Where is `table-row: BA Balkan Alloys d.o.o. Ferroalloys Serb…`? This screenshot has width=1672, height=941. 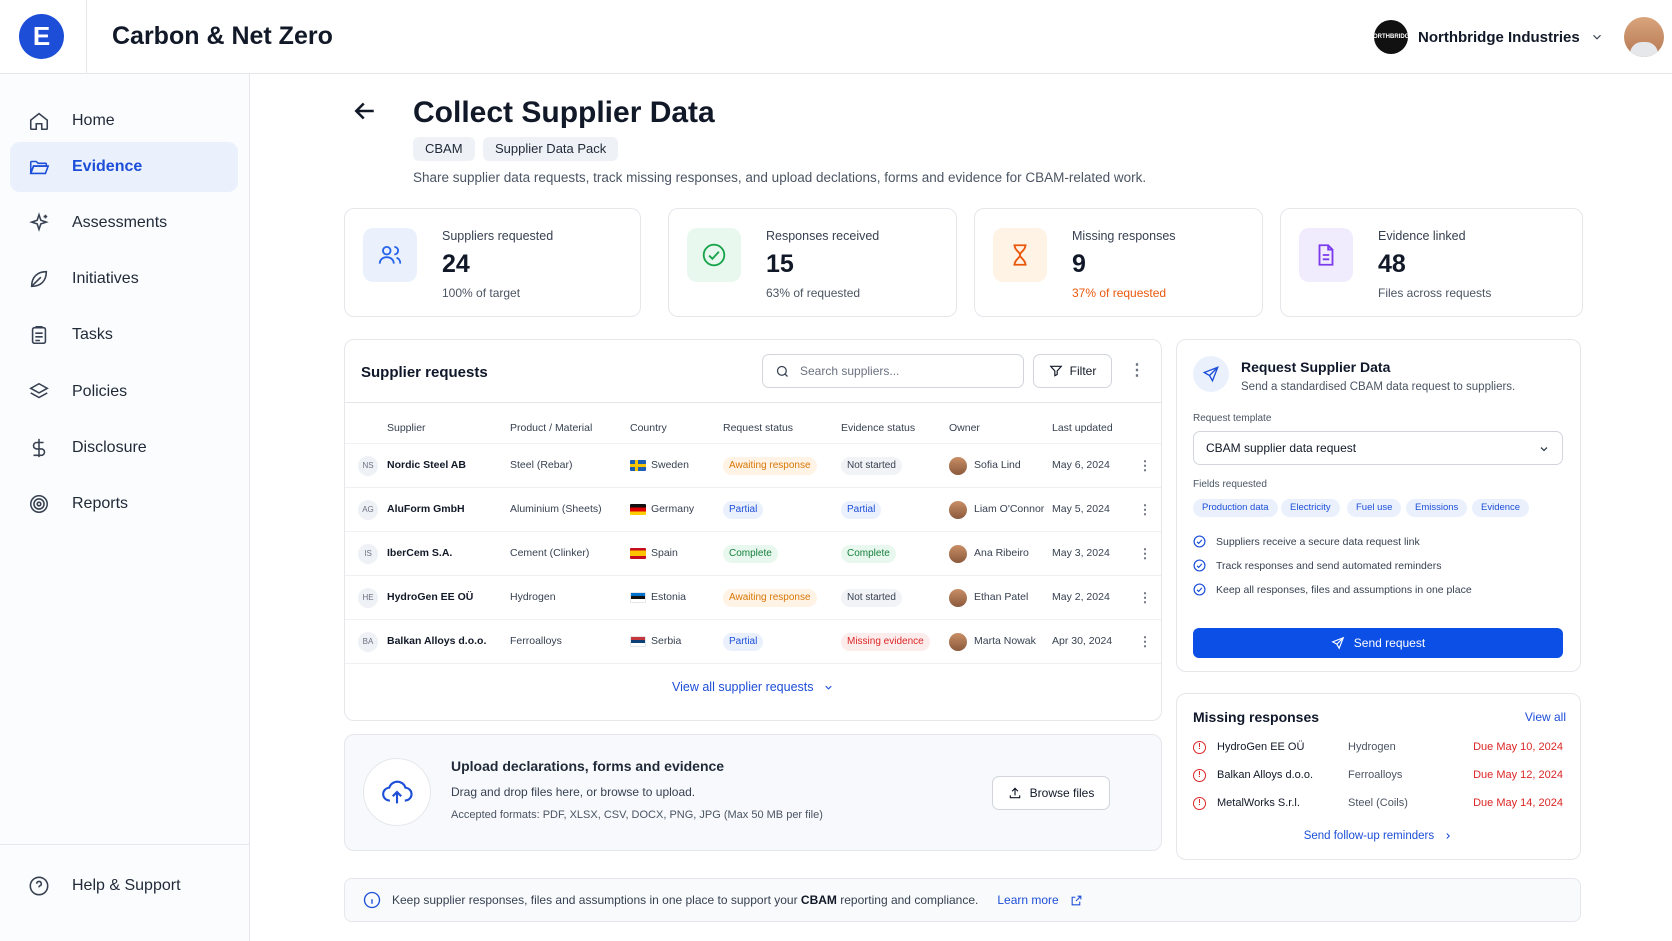 table-row: BA Balkan Alloys d.o.o. Ferroalloys Serb… is located at coordinates (753, 642).